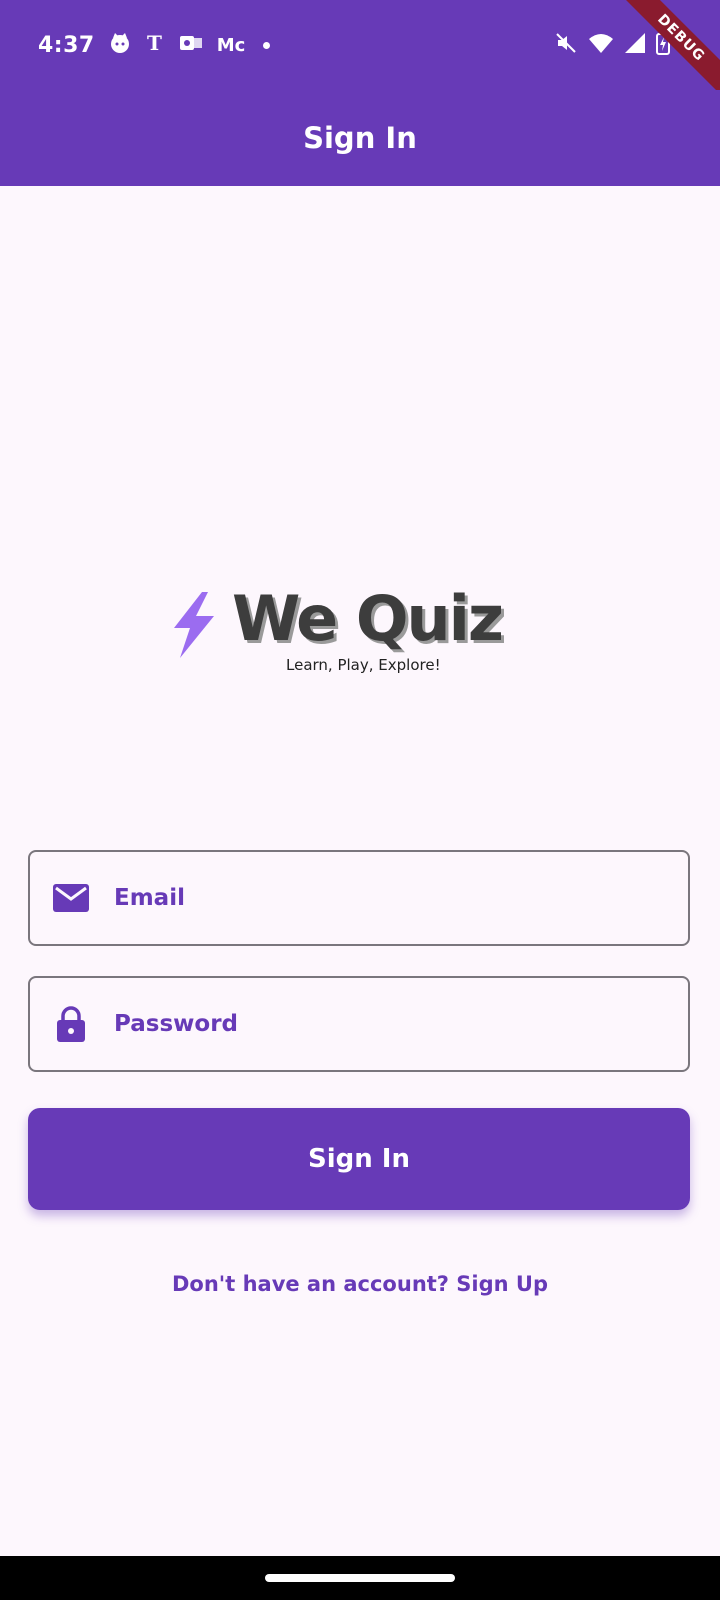 The image size is (720, 1600). I want to click on sign-up-link: Don't have an account? Sign Up, so click(360, 1284).